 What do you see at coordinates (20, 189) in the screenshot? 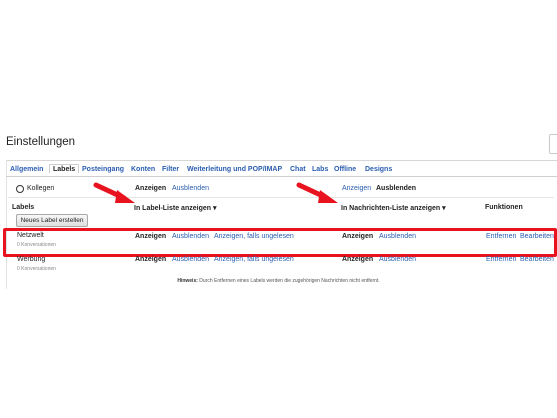
I see `radio-icon` at bounding box center [20, 189].